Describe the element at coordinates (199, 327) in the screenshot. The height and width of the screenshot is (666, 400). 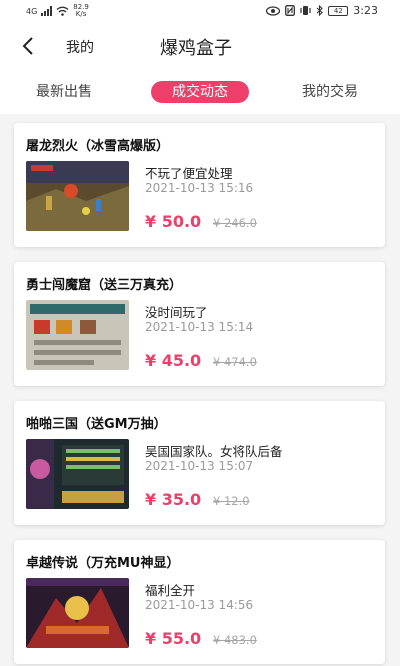
I see `deal-time: 2021-10-13 15:14` at that location.